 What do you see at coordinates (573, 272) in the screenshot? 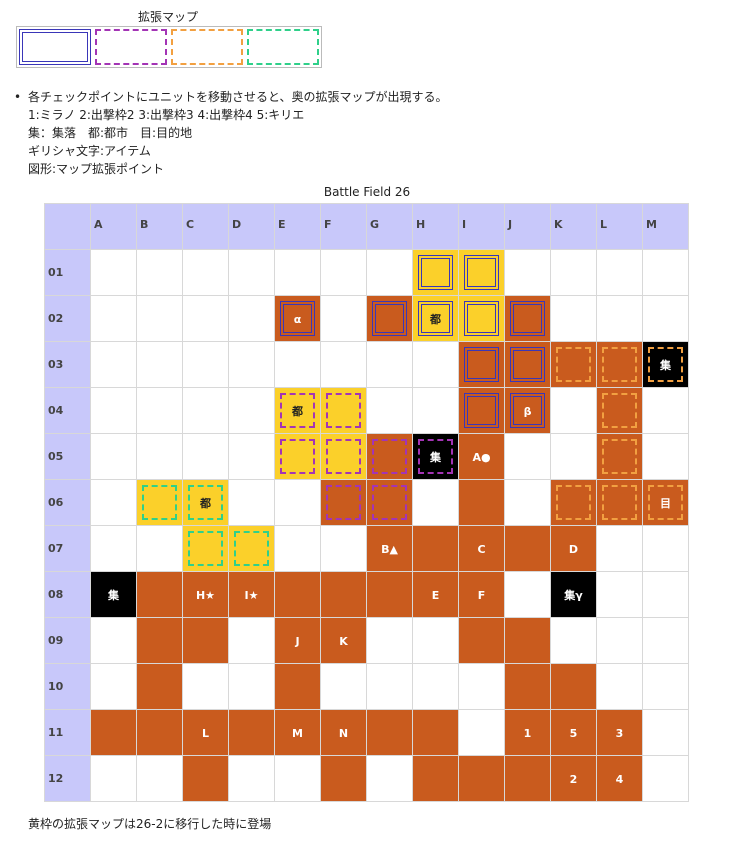
I see `map-cell-k01` at bounding box center [573, 272].